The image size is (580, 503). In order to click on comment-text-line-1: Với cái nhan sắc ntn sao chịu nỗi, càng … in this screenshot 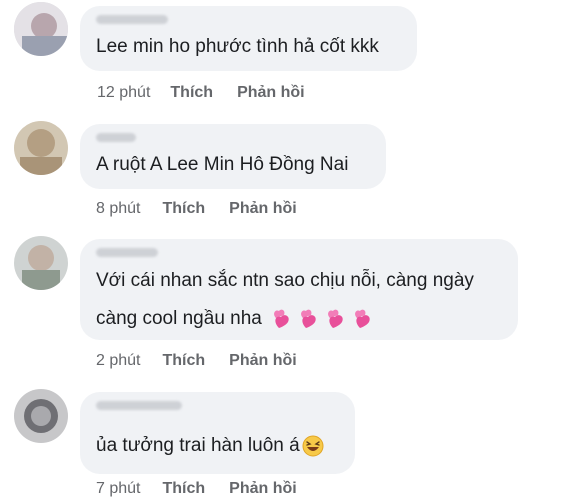, I will do `click(285, 280)`.